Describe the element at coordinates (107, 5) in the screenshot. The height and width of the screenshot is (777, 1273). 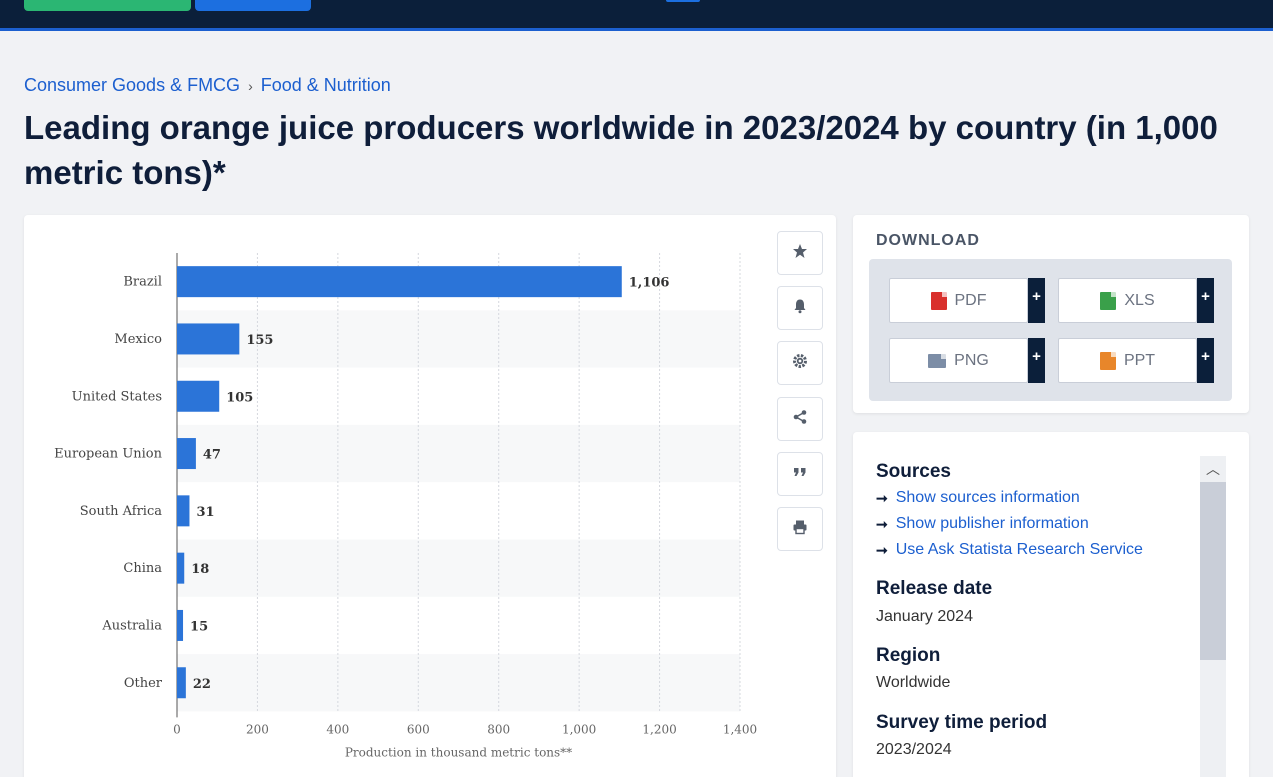
I see `nav-primary-button` at that location.